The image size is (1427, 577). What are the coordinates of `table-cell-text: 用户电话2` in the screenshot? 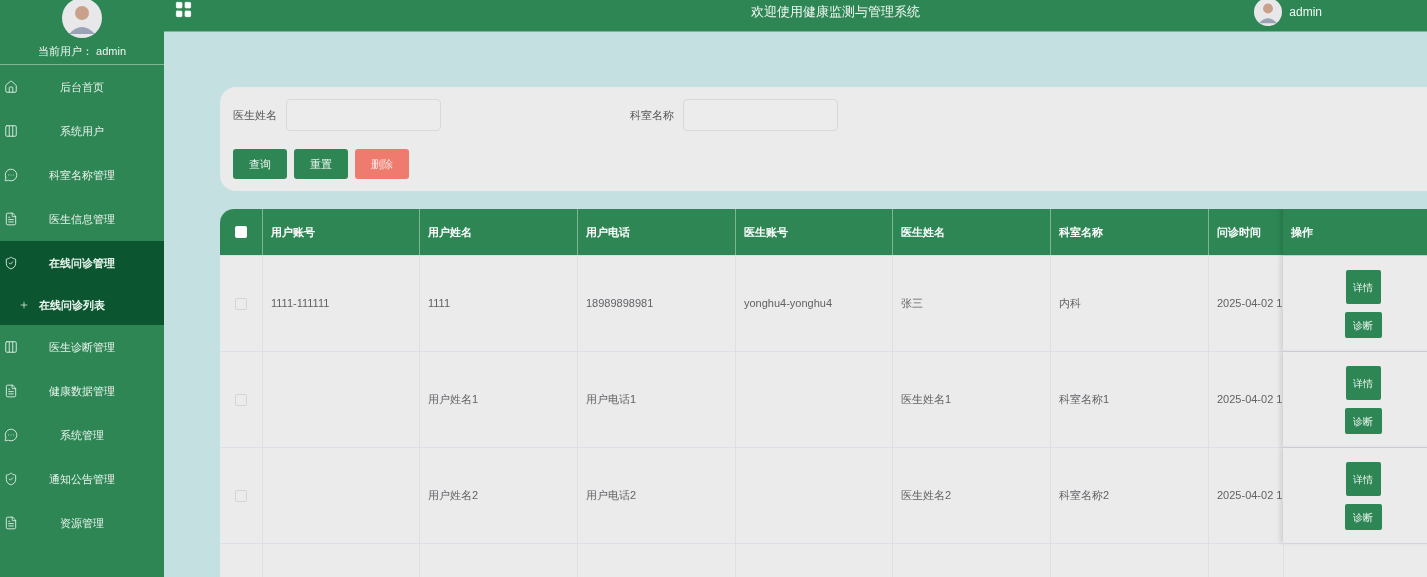 It's located at (611, 496).